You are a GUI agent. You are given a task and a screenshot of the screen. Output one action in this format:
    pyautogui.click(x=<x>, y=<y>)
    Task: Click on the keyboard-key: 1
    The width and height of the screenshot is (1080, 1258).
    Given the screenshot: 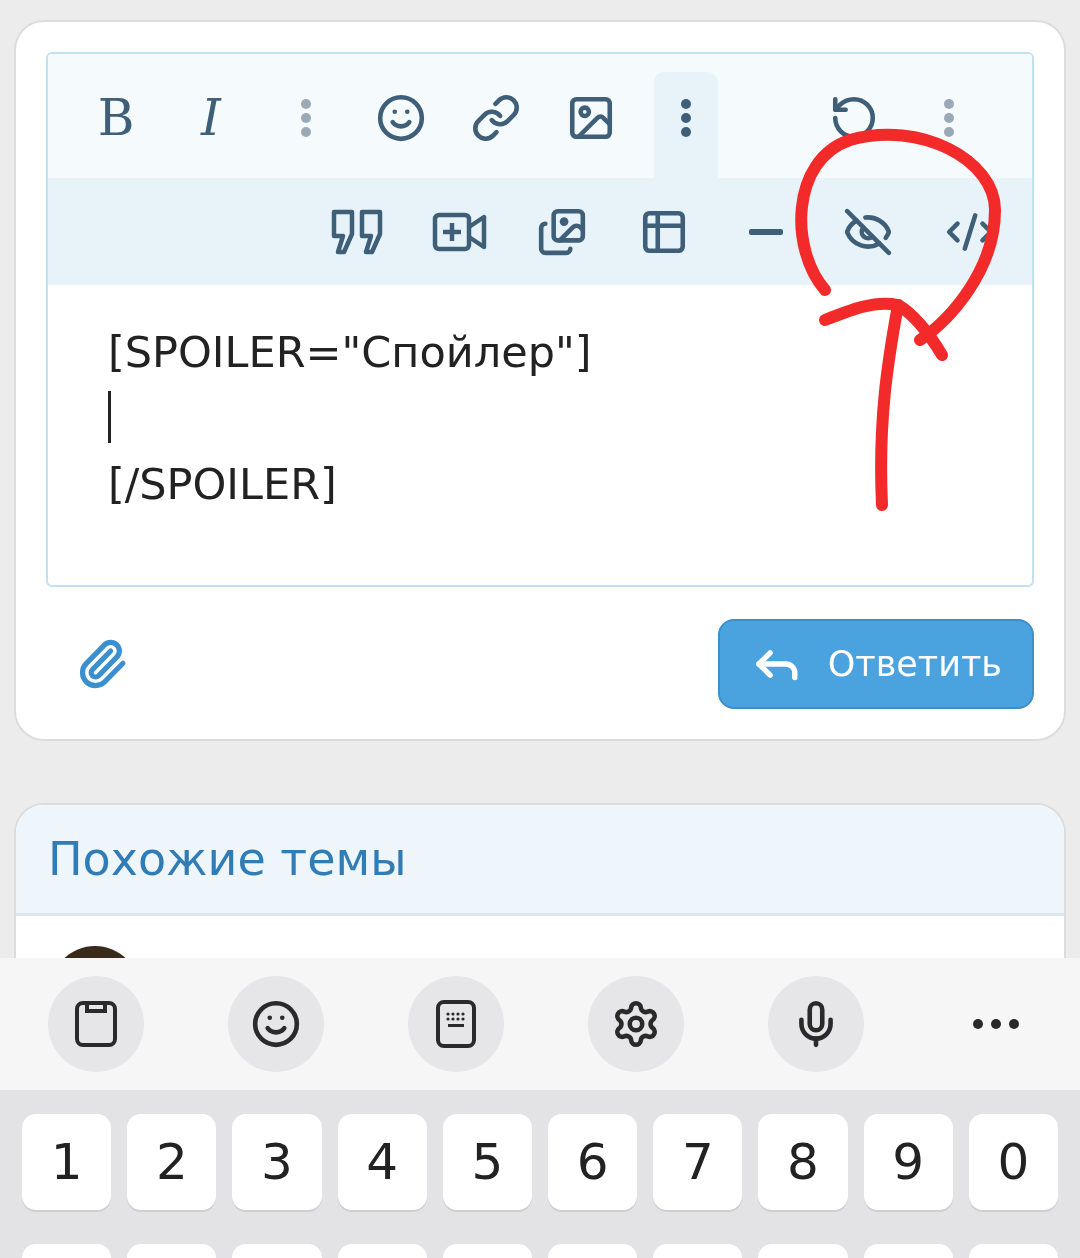 What is the action you would take?
    pyautogui.click(x=67, y=1162)
    